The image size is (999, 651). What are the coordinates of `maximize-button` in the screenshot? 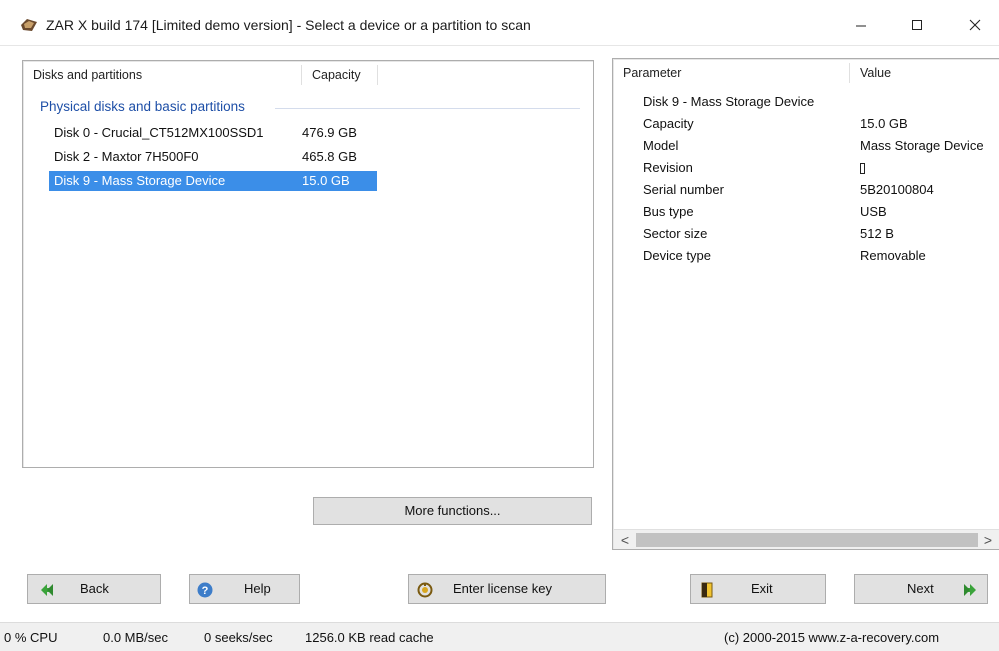 It's located at (917, 25).